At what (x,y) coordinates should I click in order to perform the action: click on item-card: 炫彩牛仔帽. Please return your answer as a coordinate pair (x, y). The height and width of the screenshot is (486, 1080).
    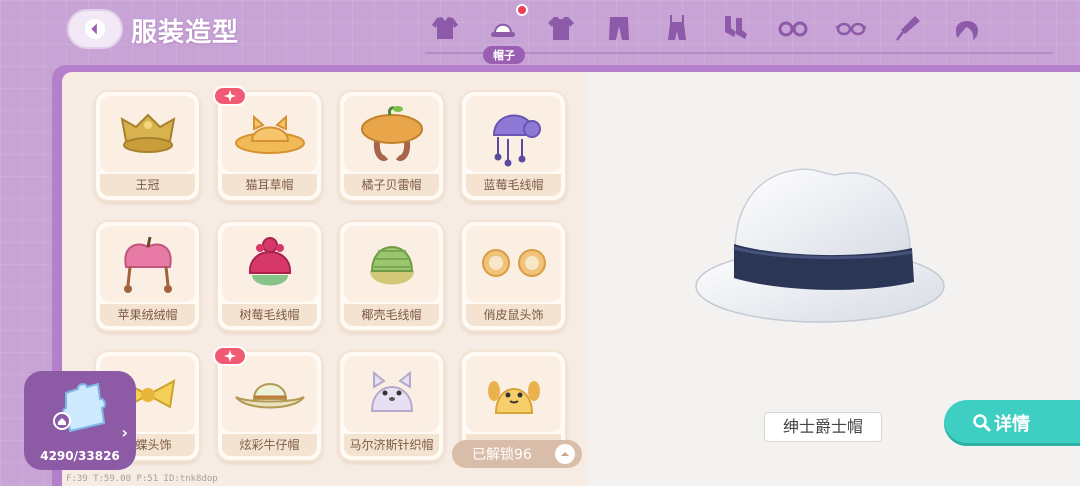
    Looking at the image, I should click on (268, 404).